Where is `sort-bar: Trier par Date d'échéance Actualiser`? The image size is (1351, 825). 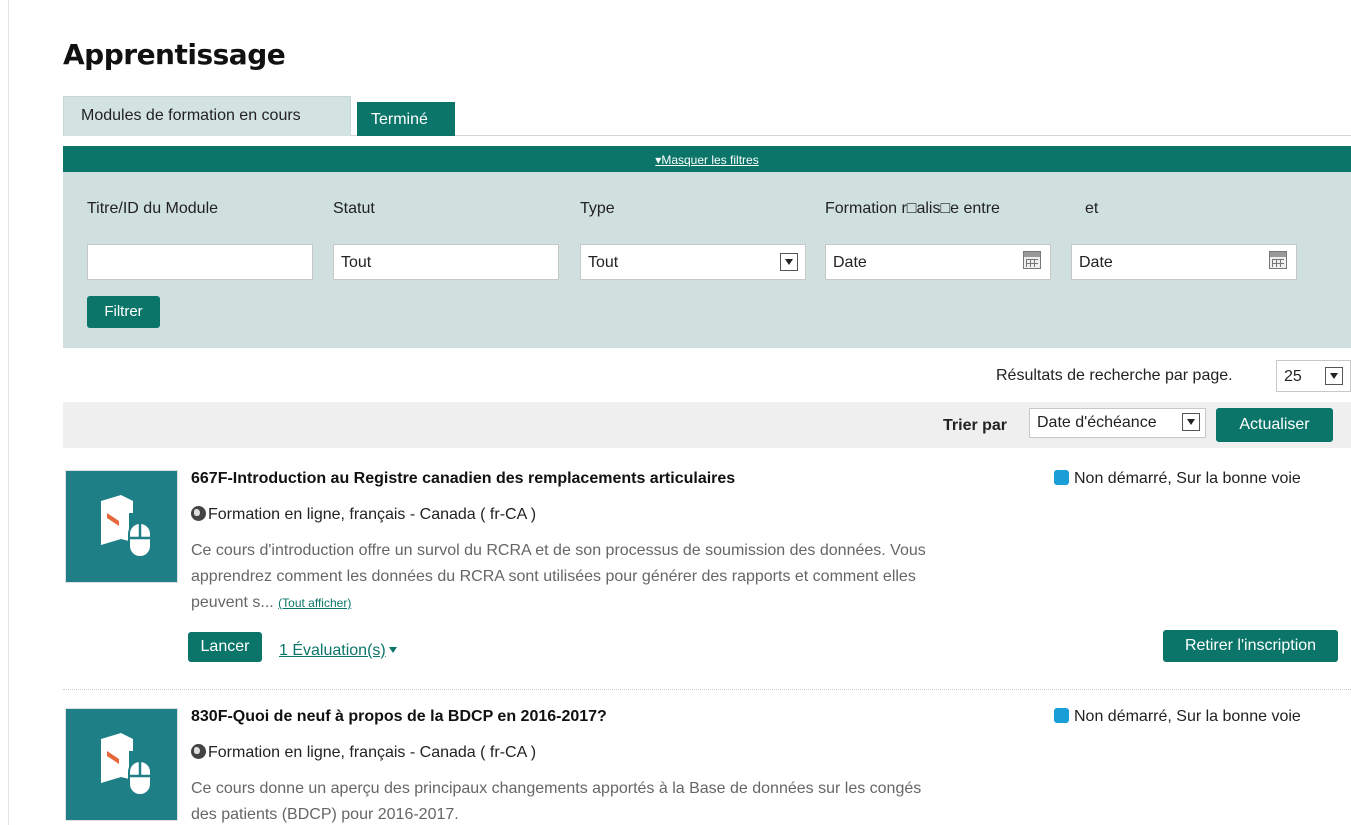
sort-bar: Trier par Date d'échéance Actualiser is located at coordinates (707, 425).